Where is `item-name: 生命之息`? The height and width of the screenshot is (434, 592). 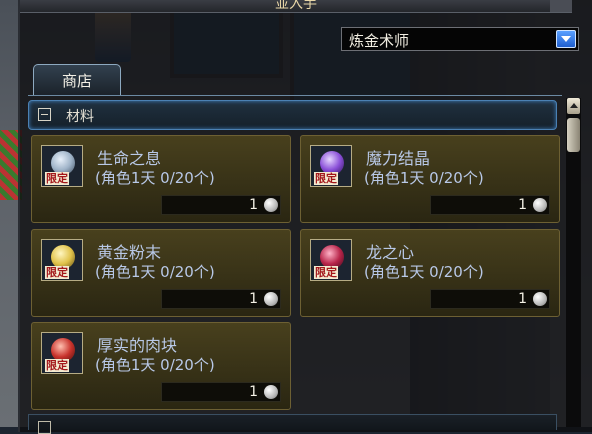 item-name: 生命之息 is located at coordinates (129, 158).